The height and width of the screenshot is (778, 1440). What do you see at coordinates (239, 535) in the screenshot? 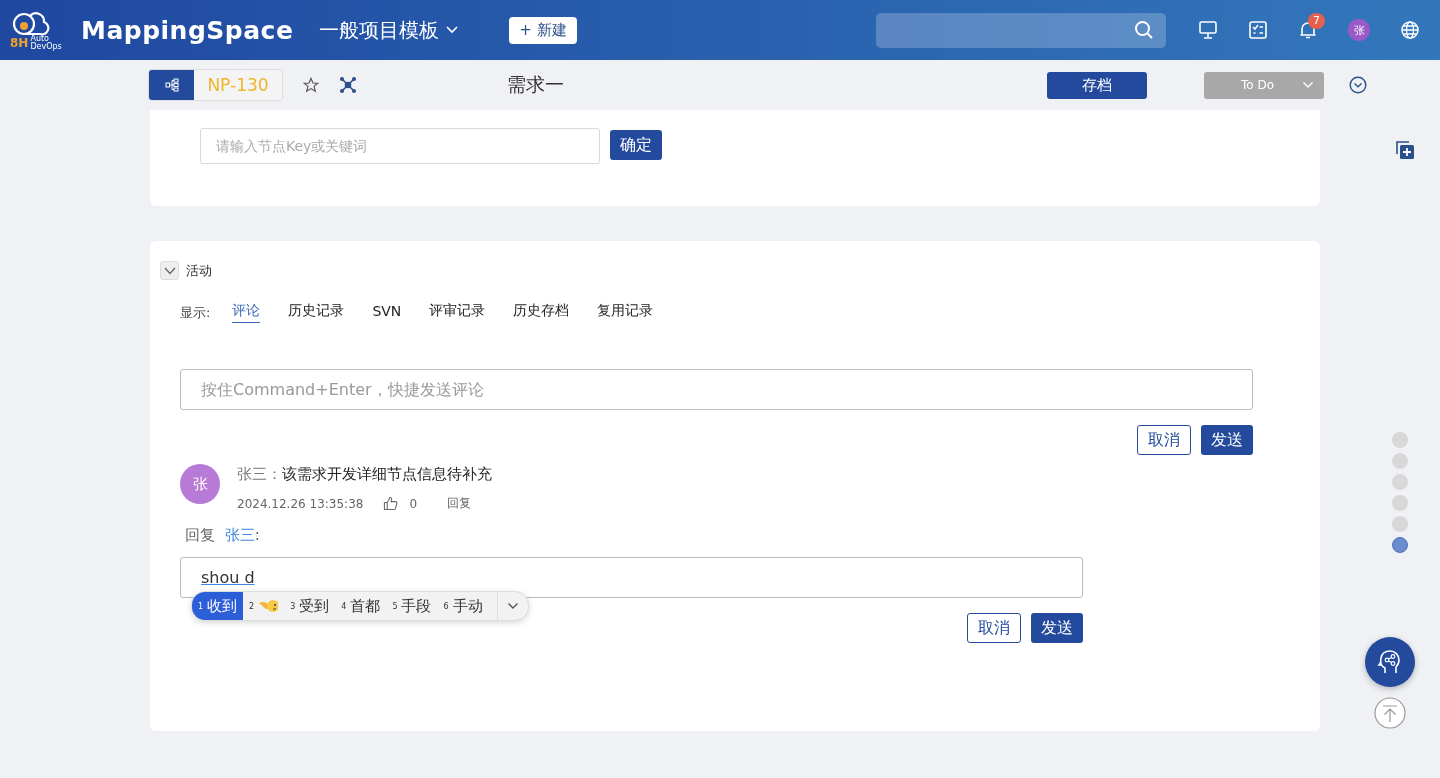
I see `reply-target-link: 张三` at bounding box center [239, 535].